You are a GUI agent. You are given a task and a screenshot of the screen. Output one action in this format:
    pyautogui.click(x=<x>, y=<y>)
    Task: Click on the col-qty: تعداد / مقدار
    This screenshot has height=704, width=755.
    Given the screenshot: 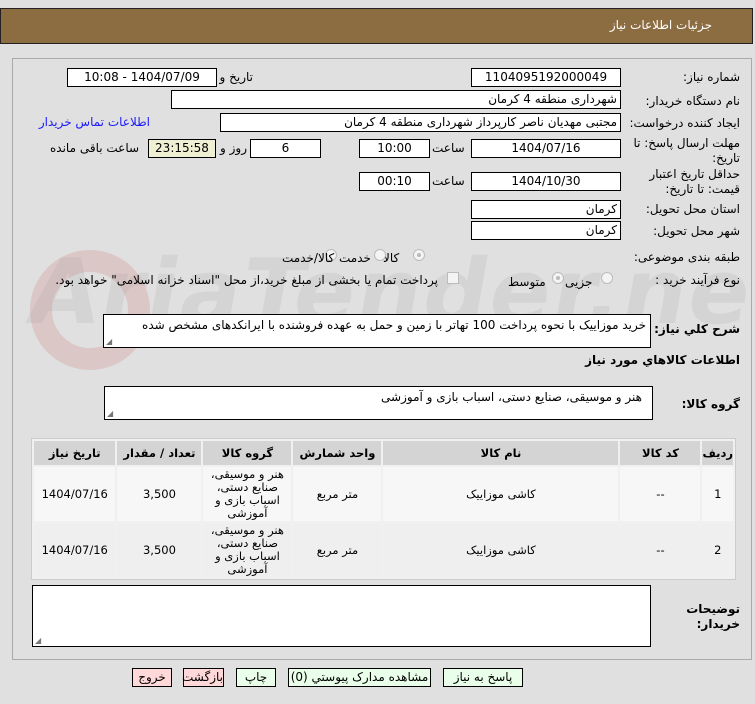 What is the action you would take?
    pyautogui.click(x=159, y=453)
    